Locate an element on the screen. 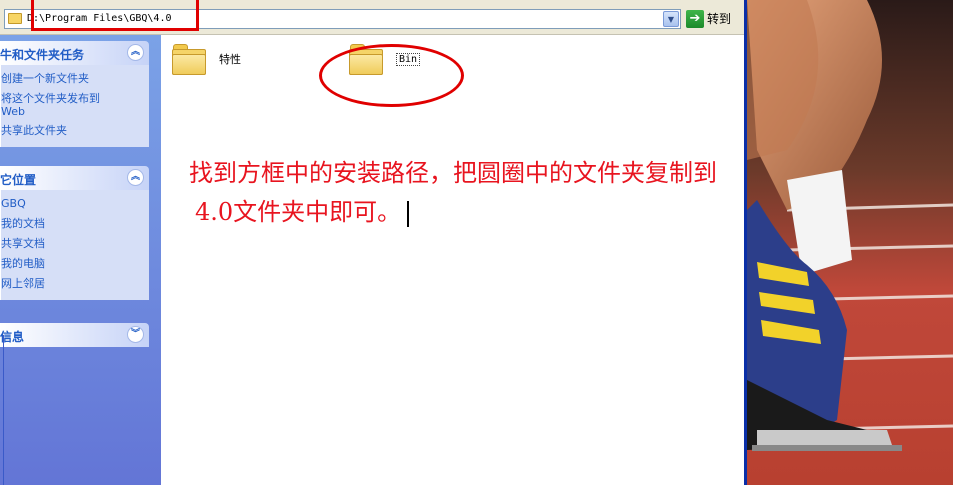 The height and width of the screenshot is (485, 953). panel-body: 创建一个新文件夹 将这个文件夹发布到 Web 共享此文件夹 is located at coordinates (74, 106).